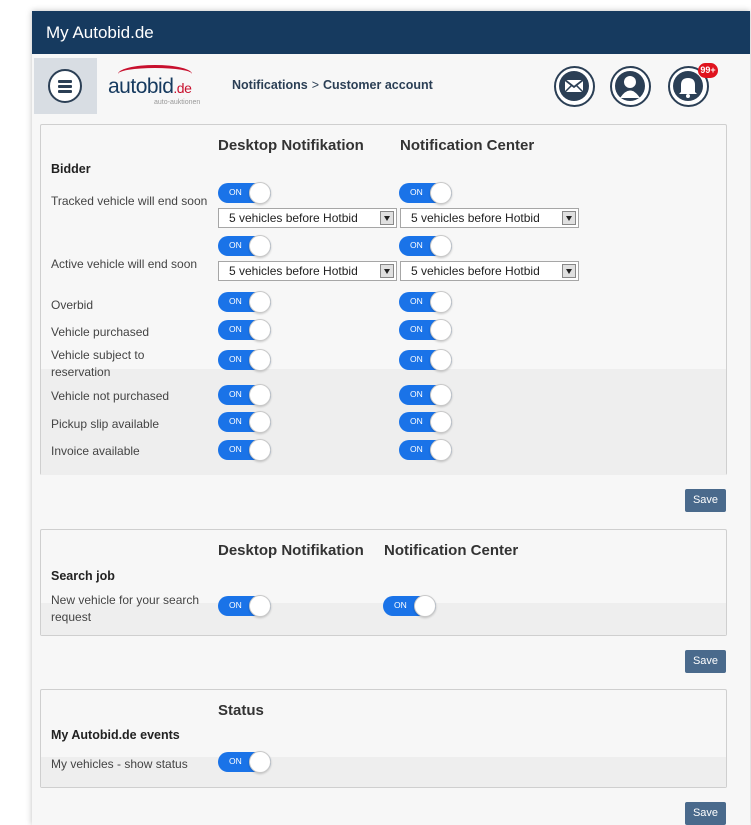 The image size is (751, 825). Describe the element at coordinates (425, 302) in the screenshot. I see `toggle-center-overbid: ON` at that location.